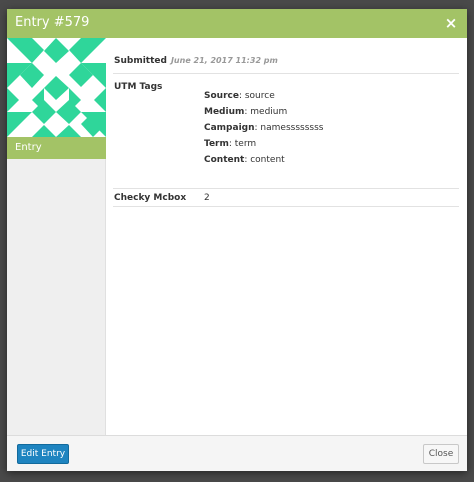 This screenshot has height=482, width=474. Describe the element at coordinates (244, 160) in the screenshot. I see `utm-item: Content: content` at that location.